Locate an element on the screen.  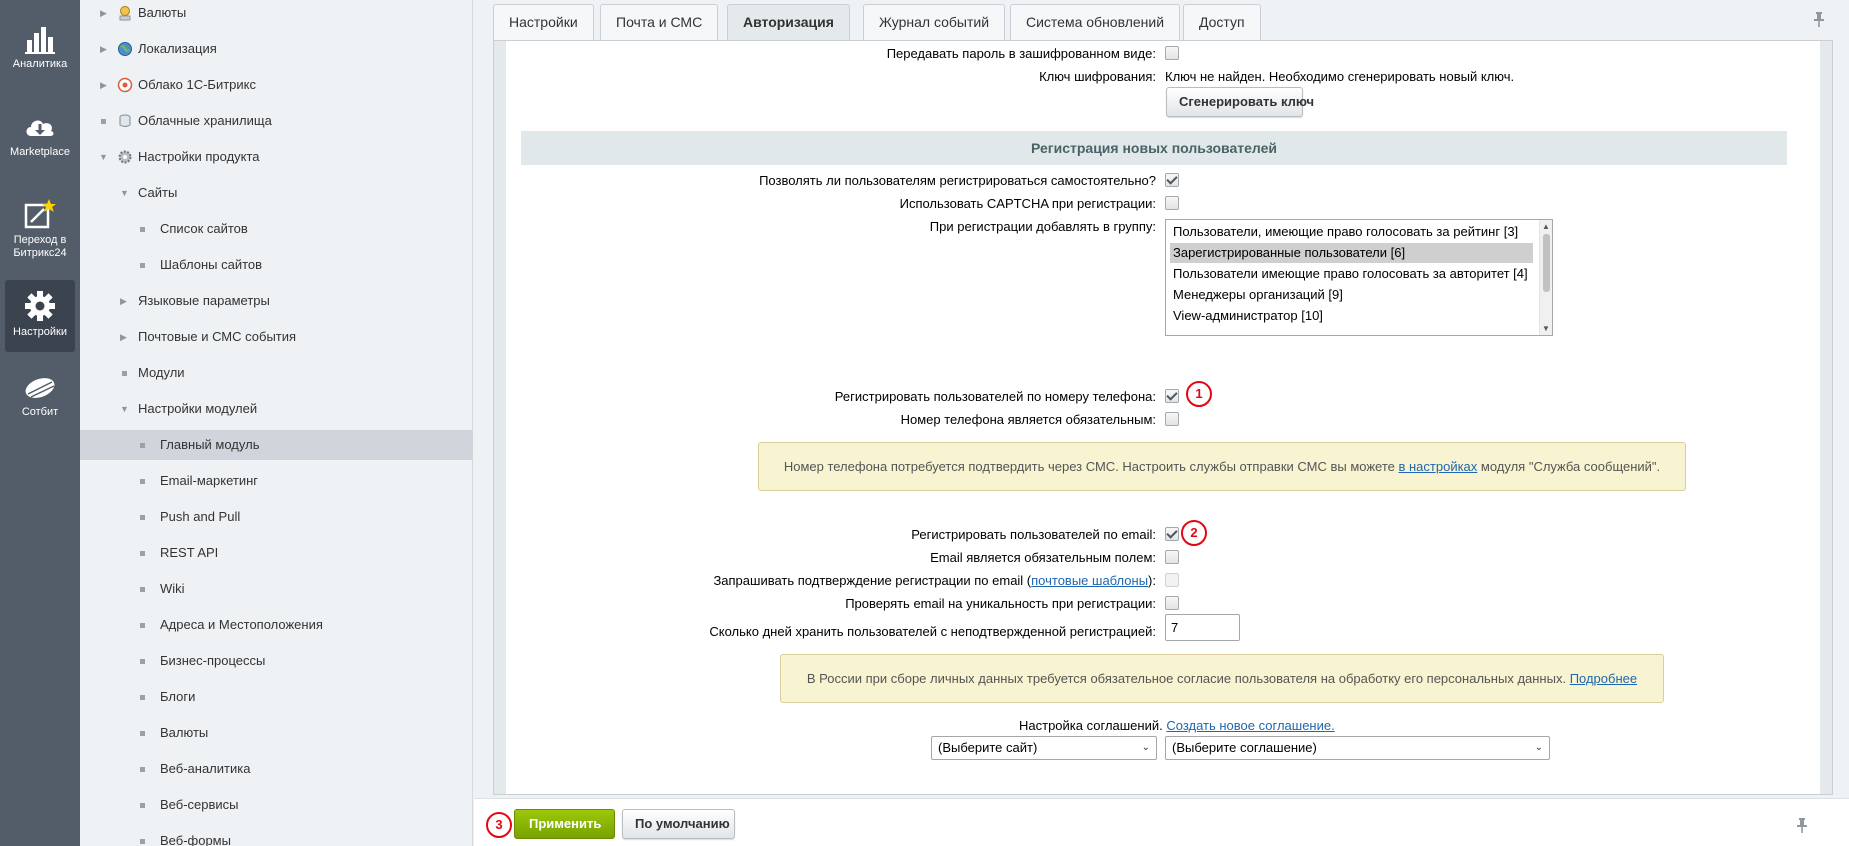
panel-edge is located at coordinates (1826, 417).